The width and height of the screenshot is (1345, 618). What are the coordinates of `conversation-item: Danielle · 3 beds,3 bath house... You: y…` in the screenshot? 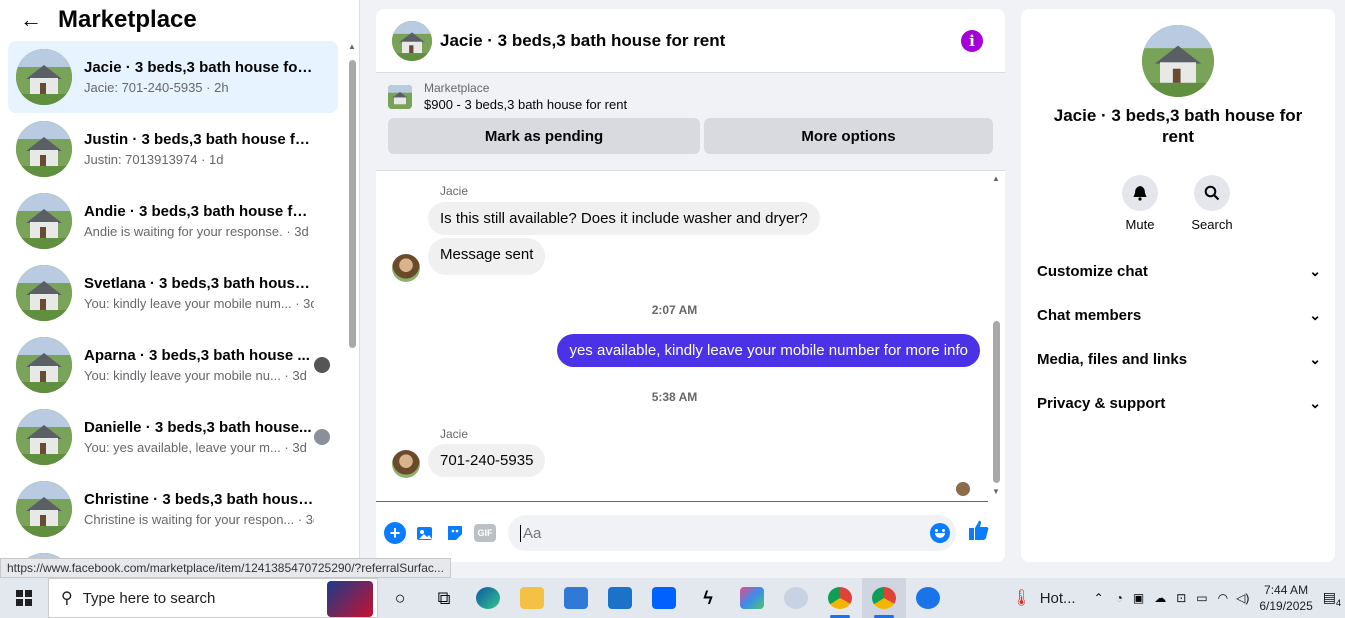 It's located at (173, 437).